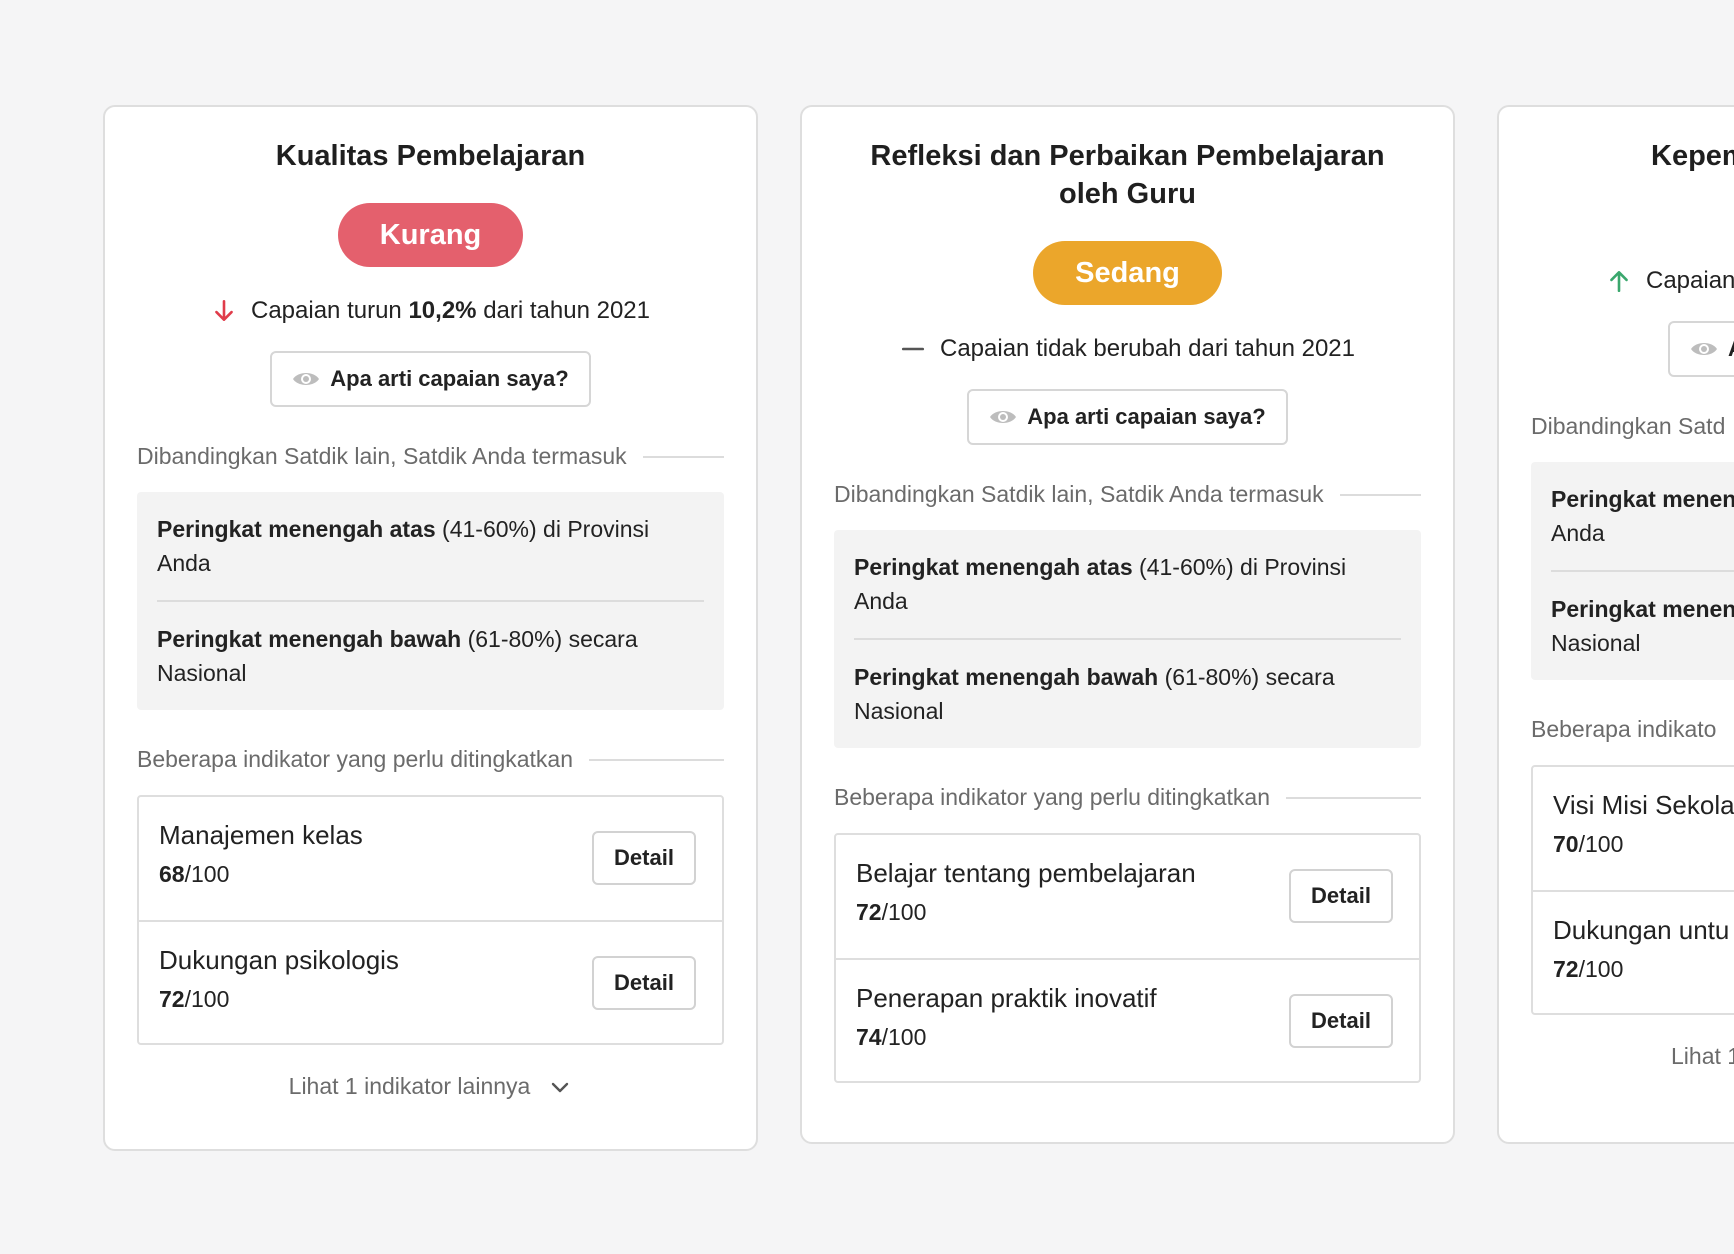  Describe the element at coordinates (1643, 805) in the screenshot. I see `indicator-name: Visi Misi Sekola` at that location.